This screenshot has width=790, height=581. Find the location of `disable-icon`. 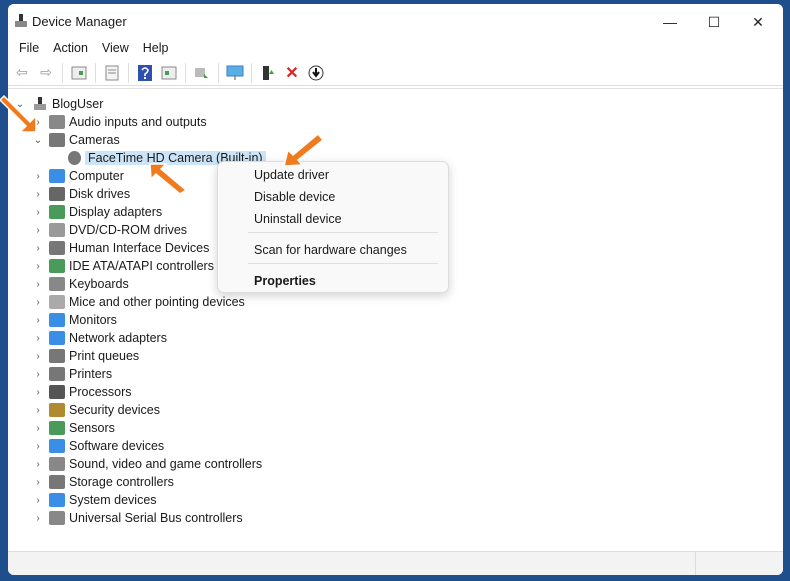

disable-icon is located at coordinates (316, 73).